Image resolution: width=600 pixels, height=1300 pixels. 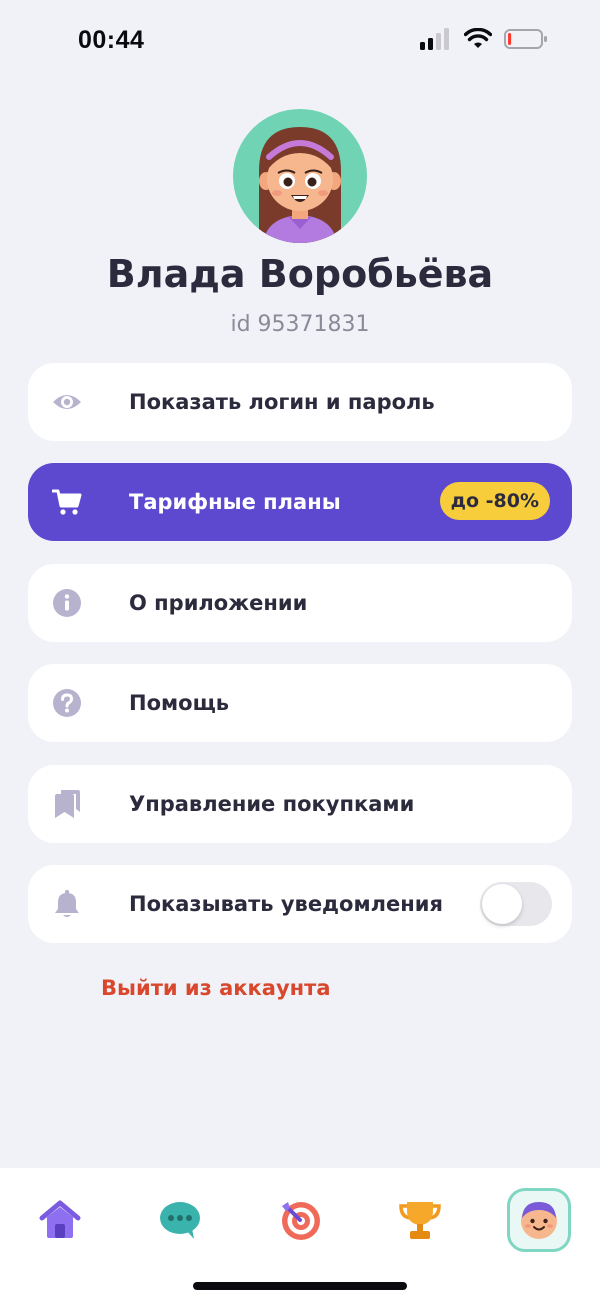 I want to click on notifications-toggle, so click(x=516, y=904).